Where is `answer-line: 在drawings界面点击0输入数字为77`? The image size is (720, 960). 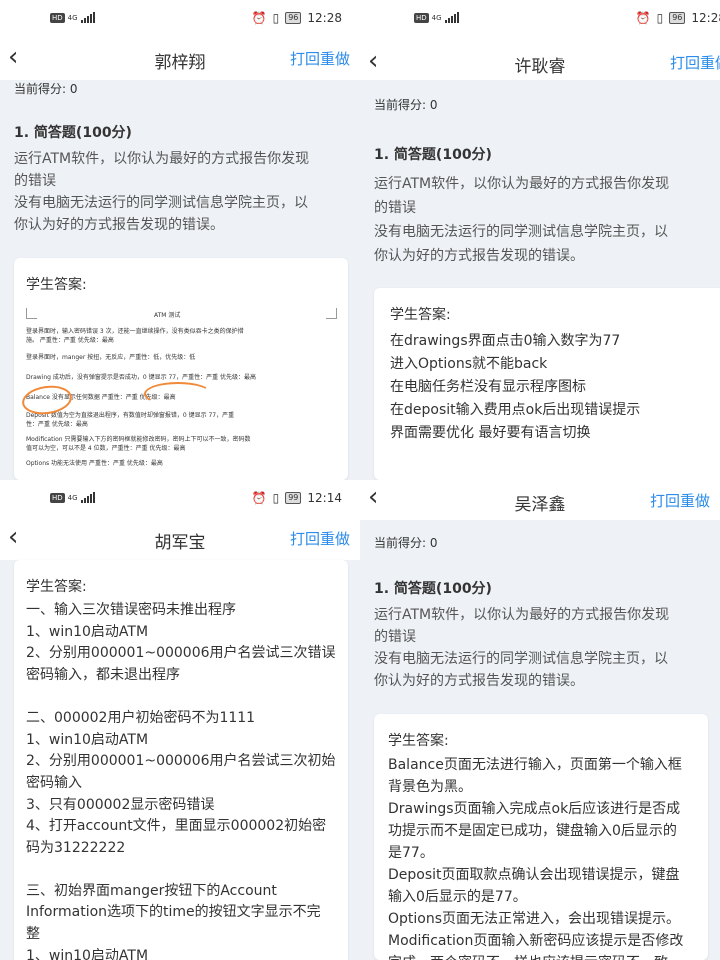
answer-line: 在drawings界面点击0输入数字为77 is located at coordinates (505, 341).